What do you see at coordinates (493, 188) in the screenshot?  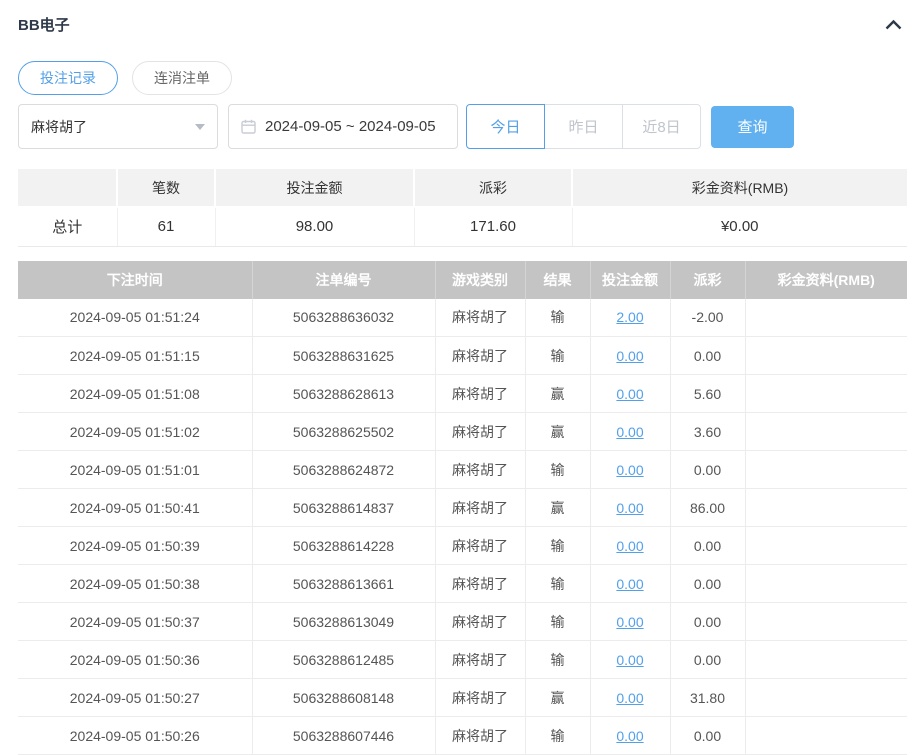 I see `summary-header-payout: 派彩` at bounding box center [493, 188].